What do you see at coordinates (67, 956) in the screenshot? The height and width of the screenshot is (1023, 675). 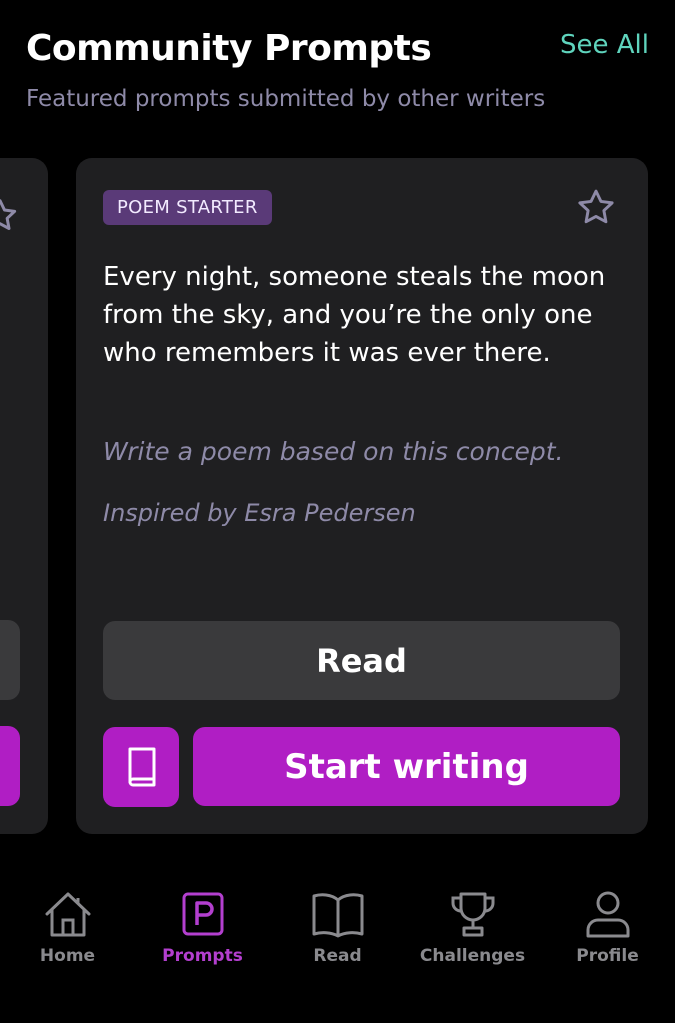 I see `tab-label: Home` at bounding box center [67, 956].